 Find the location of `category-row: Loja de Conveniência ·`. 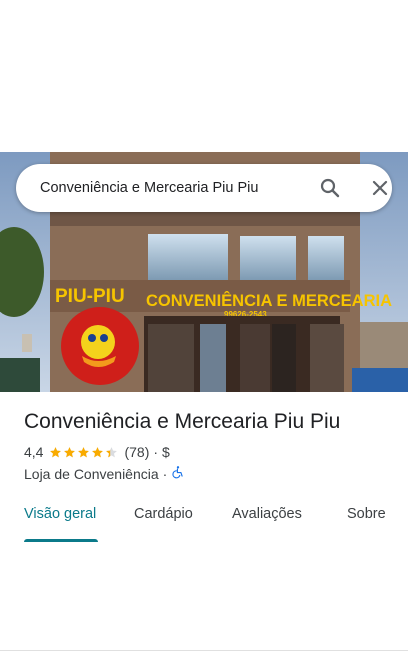

category-row: Loja de Conveniência · is located at coordinates (104, 473).